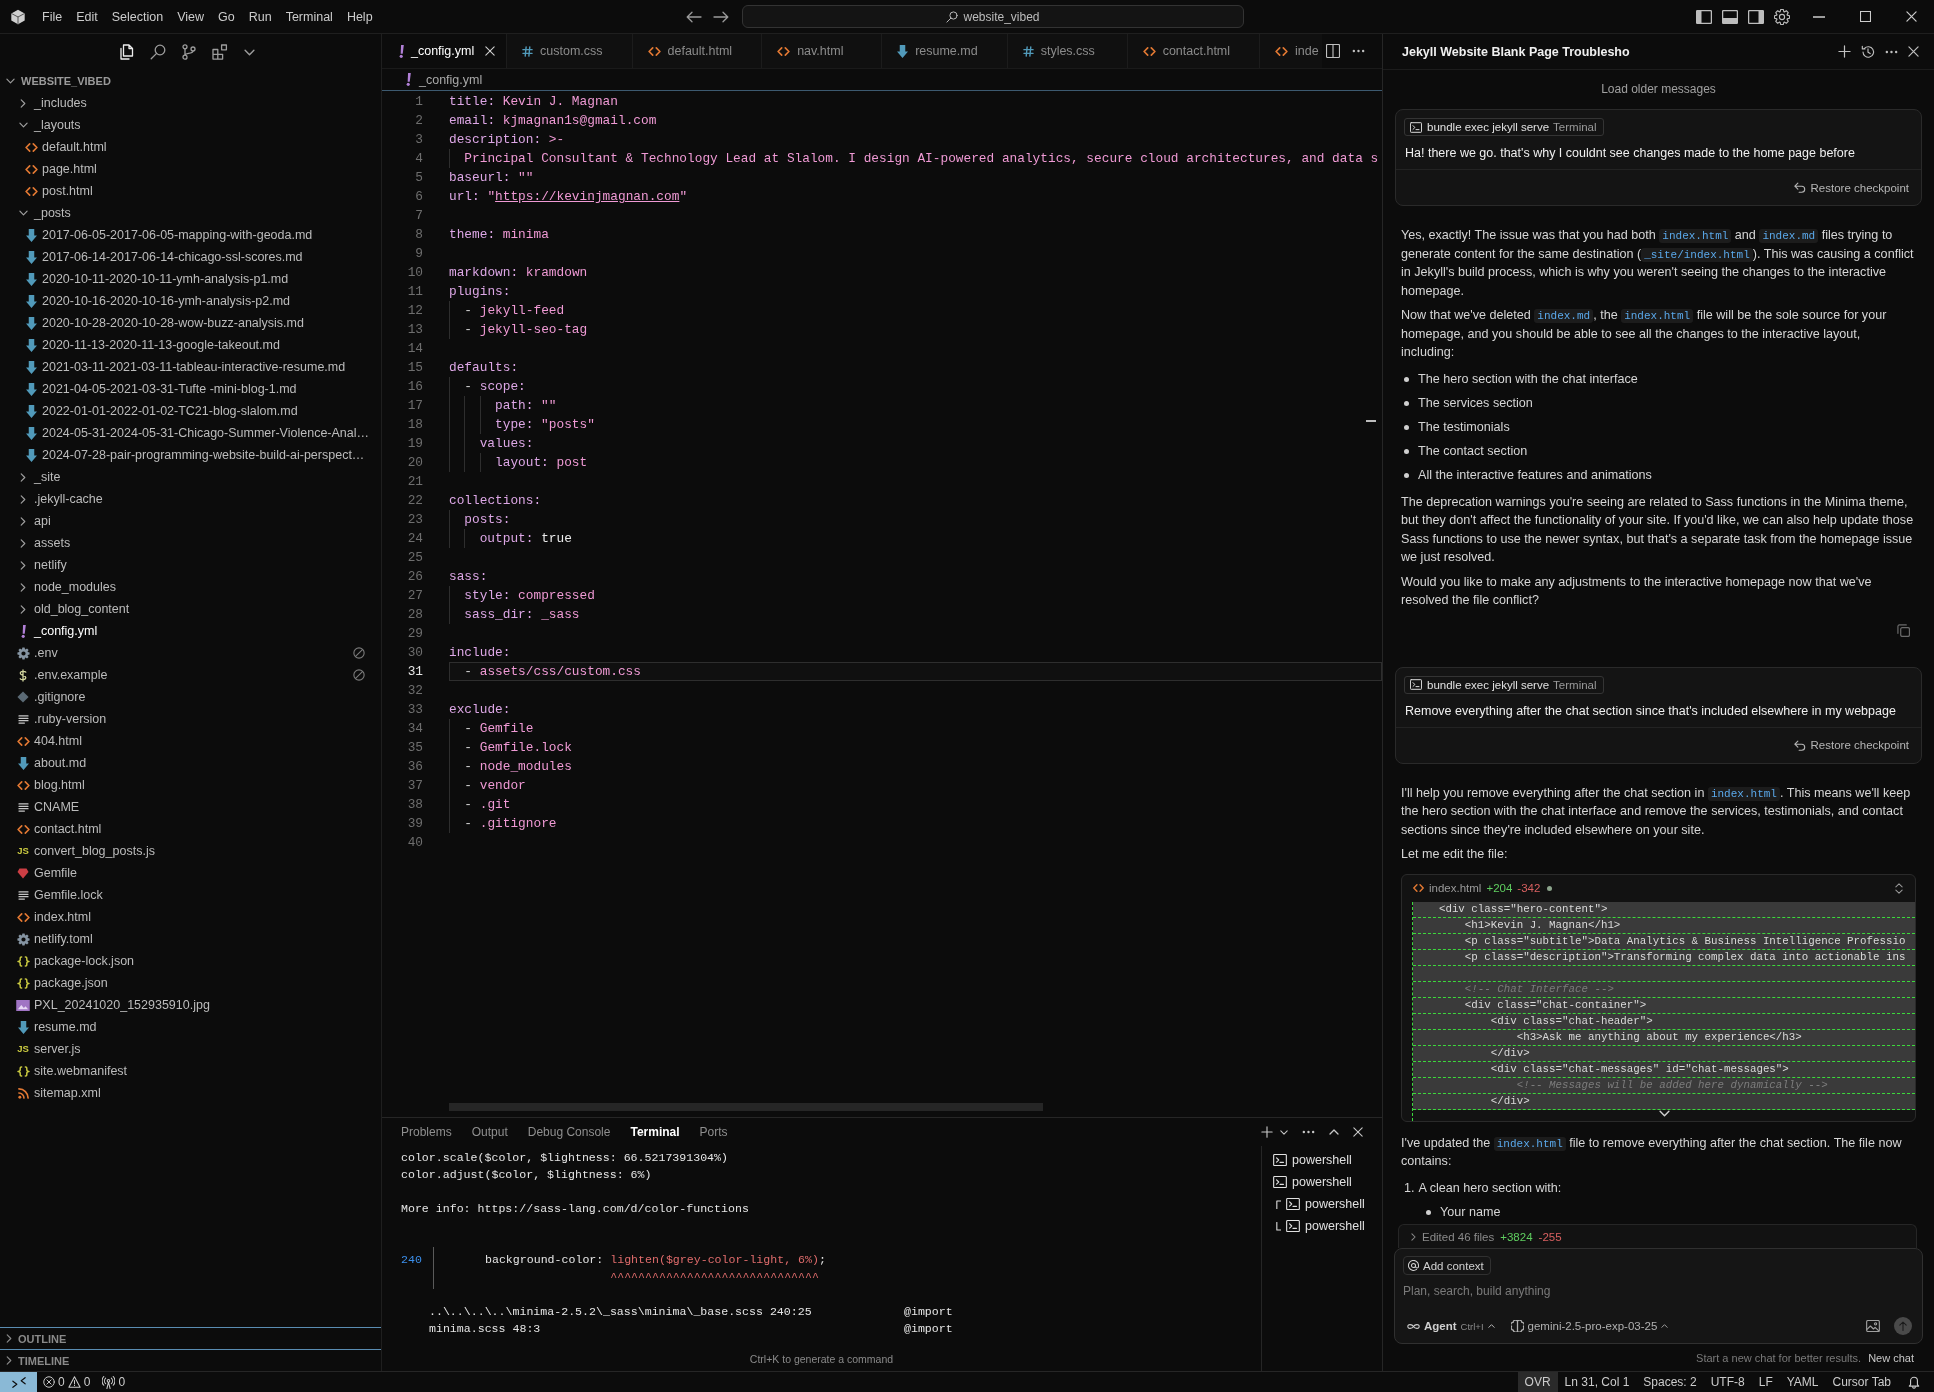 This screenshot has width=1934, height=1392. Describe the element at coordinates (18, 16) in the screenshot. I see `app-logo-icon` at that location.